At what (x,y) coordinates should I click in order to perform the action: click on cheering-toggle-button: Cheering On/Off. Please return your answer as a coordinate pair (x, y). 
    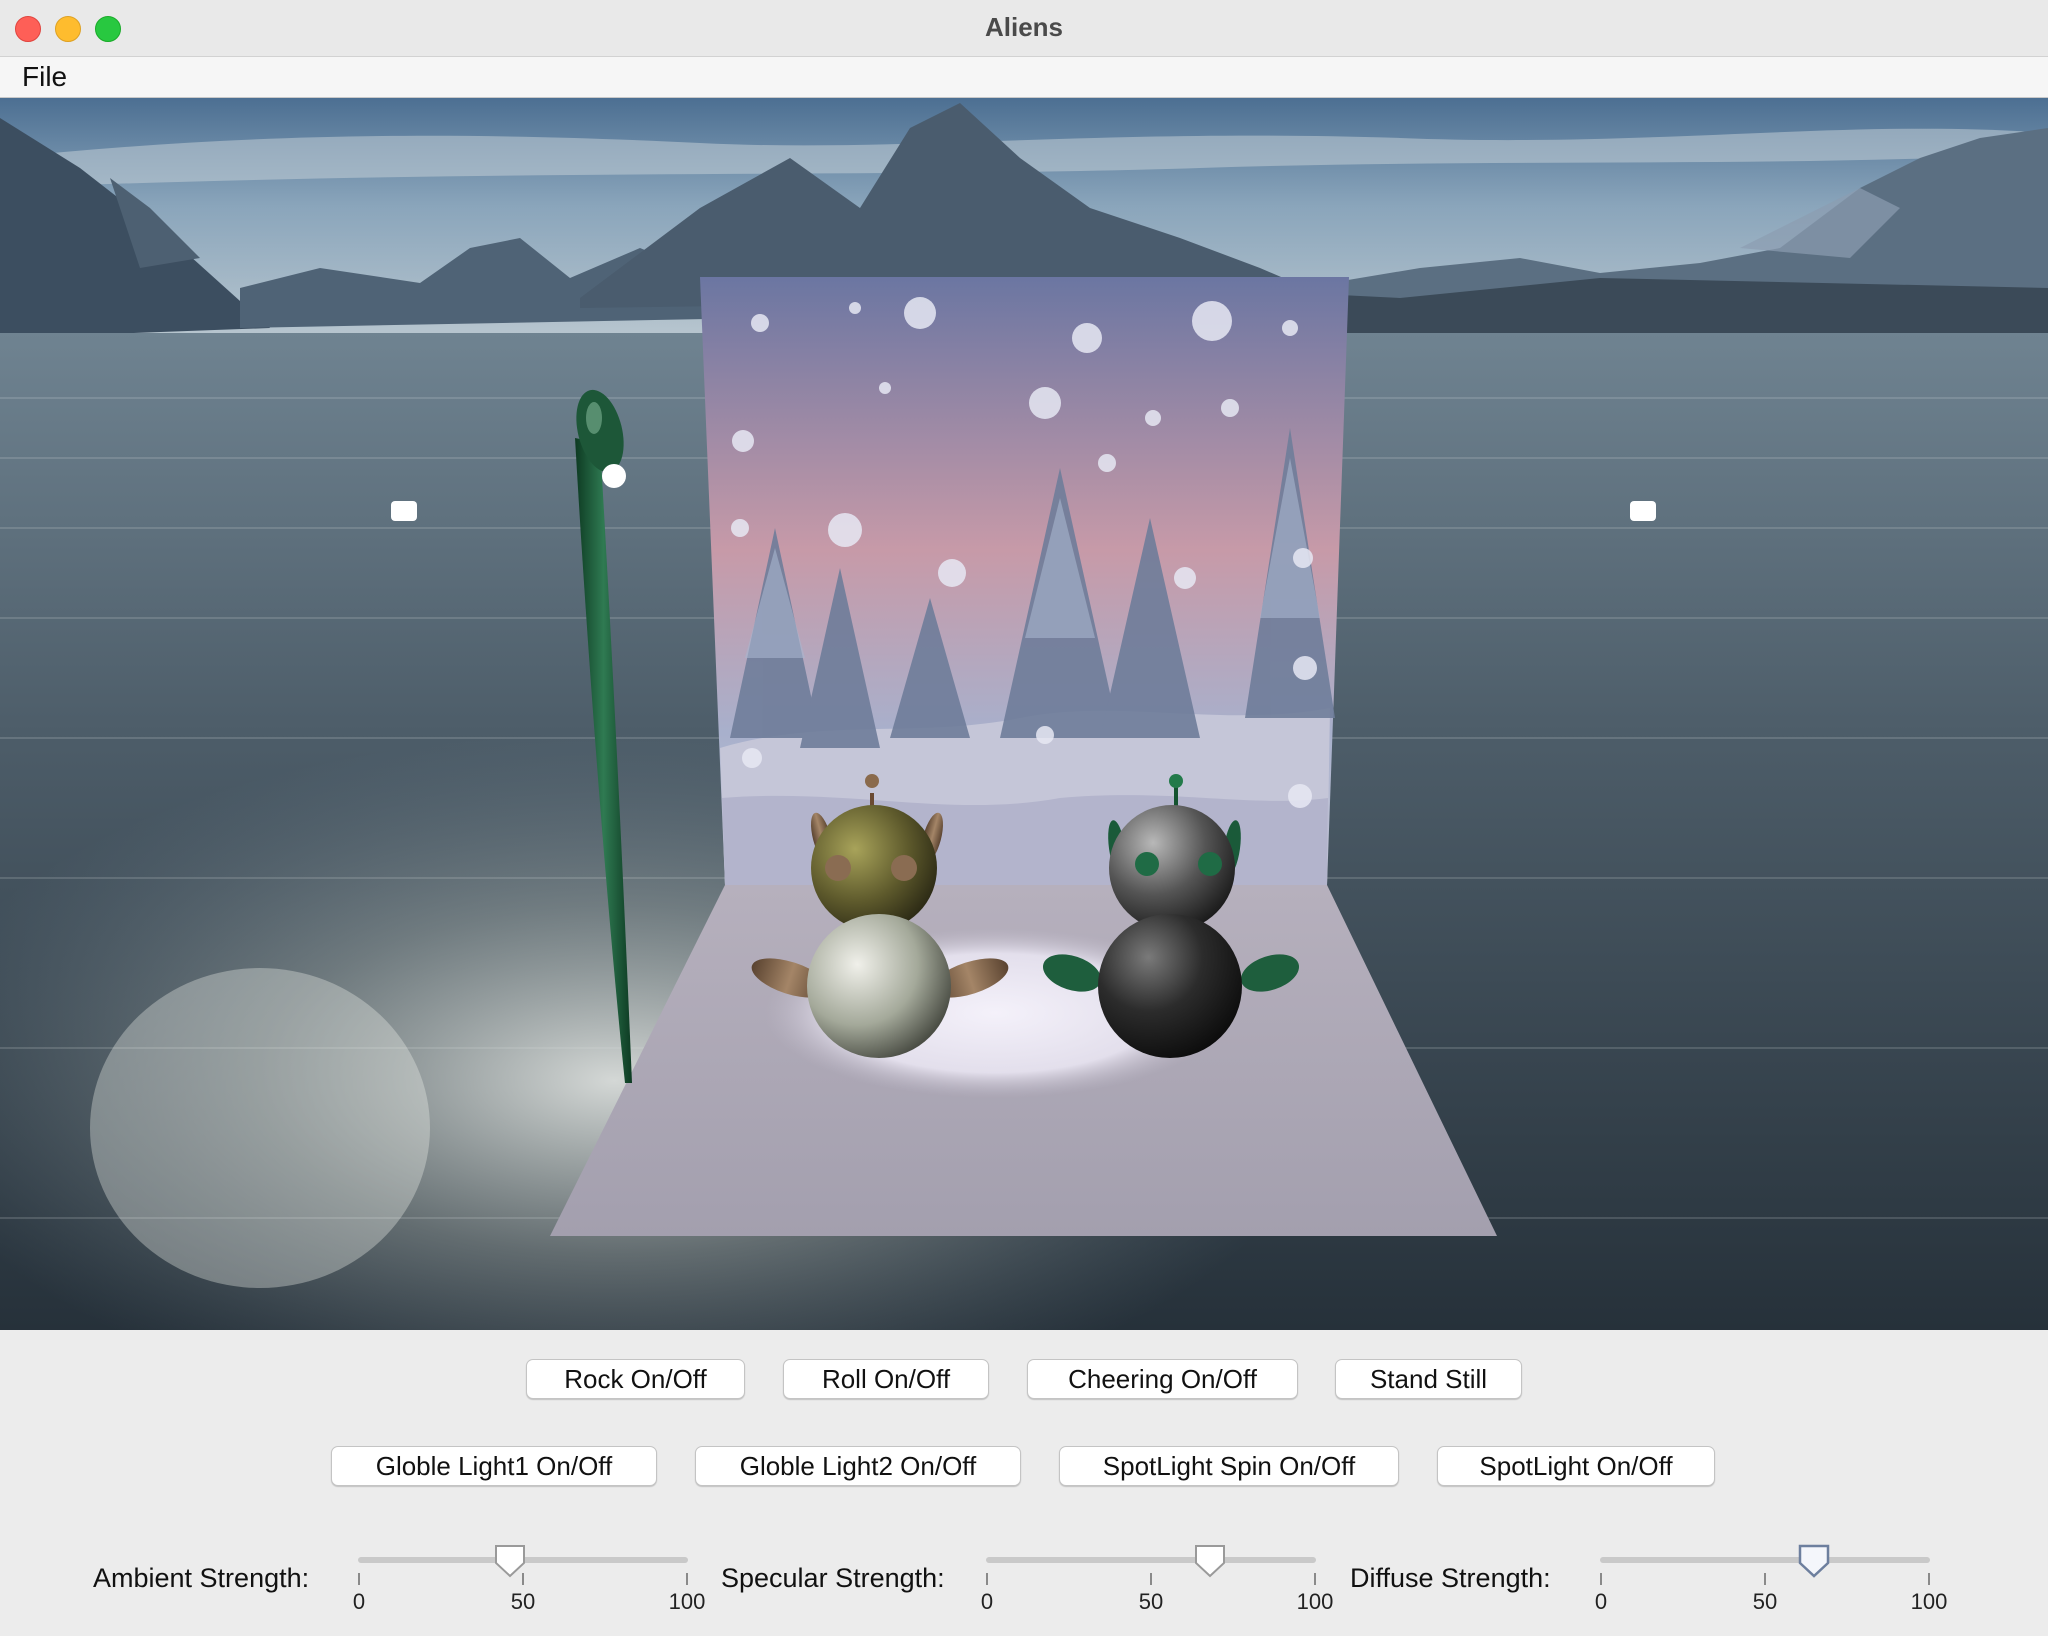
    Looking at the image, I should click on (1162, 1379).